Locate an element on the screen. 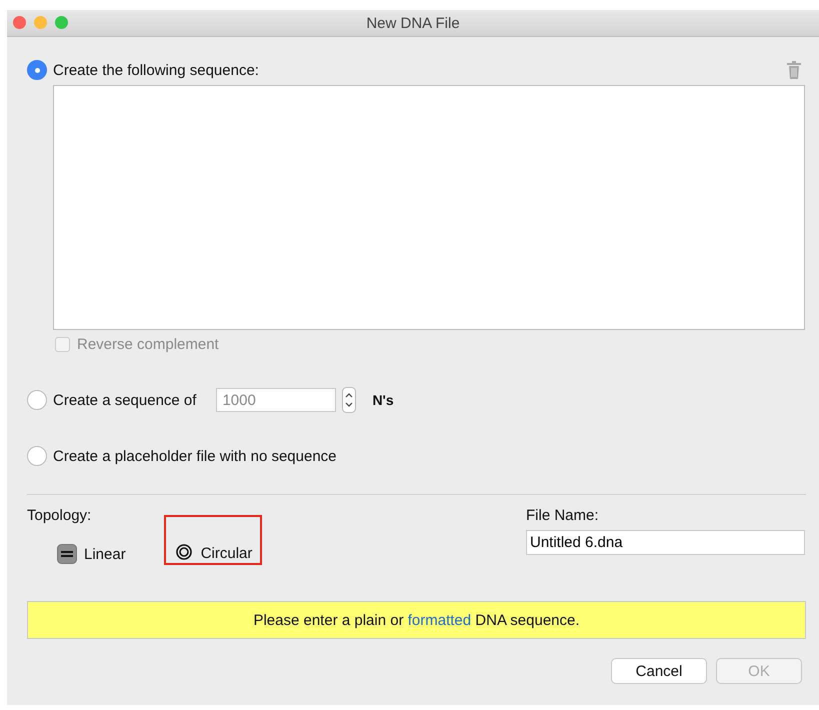 This screenshot has height=710, width=819. minimize-icon is located at coordinates (40, 22).